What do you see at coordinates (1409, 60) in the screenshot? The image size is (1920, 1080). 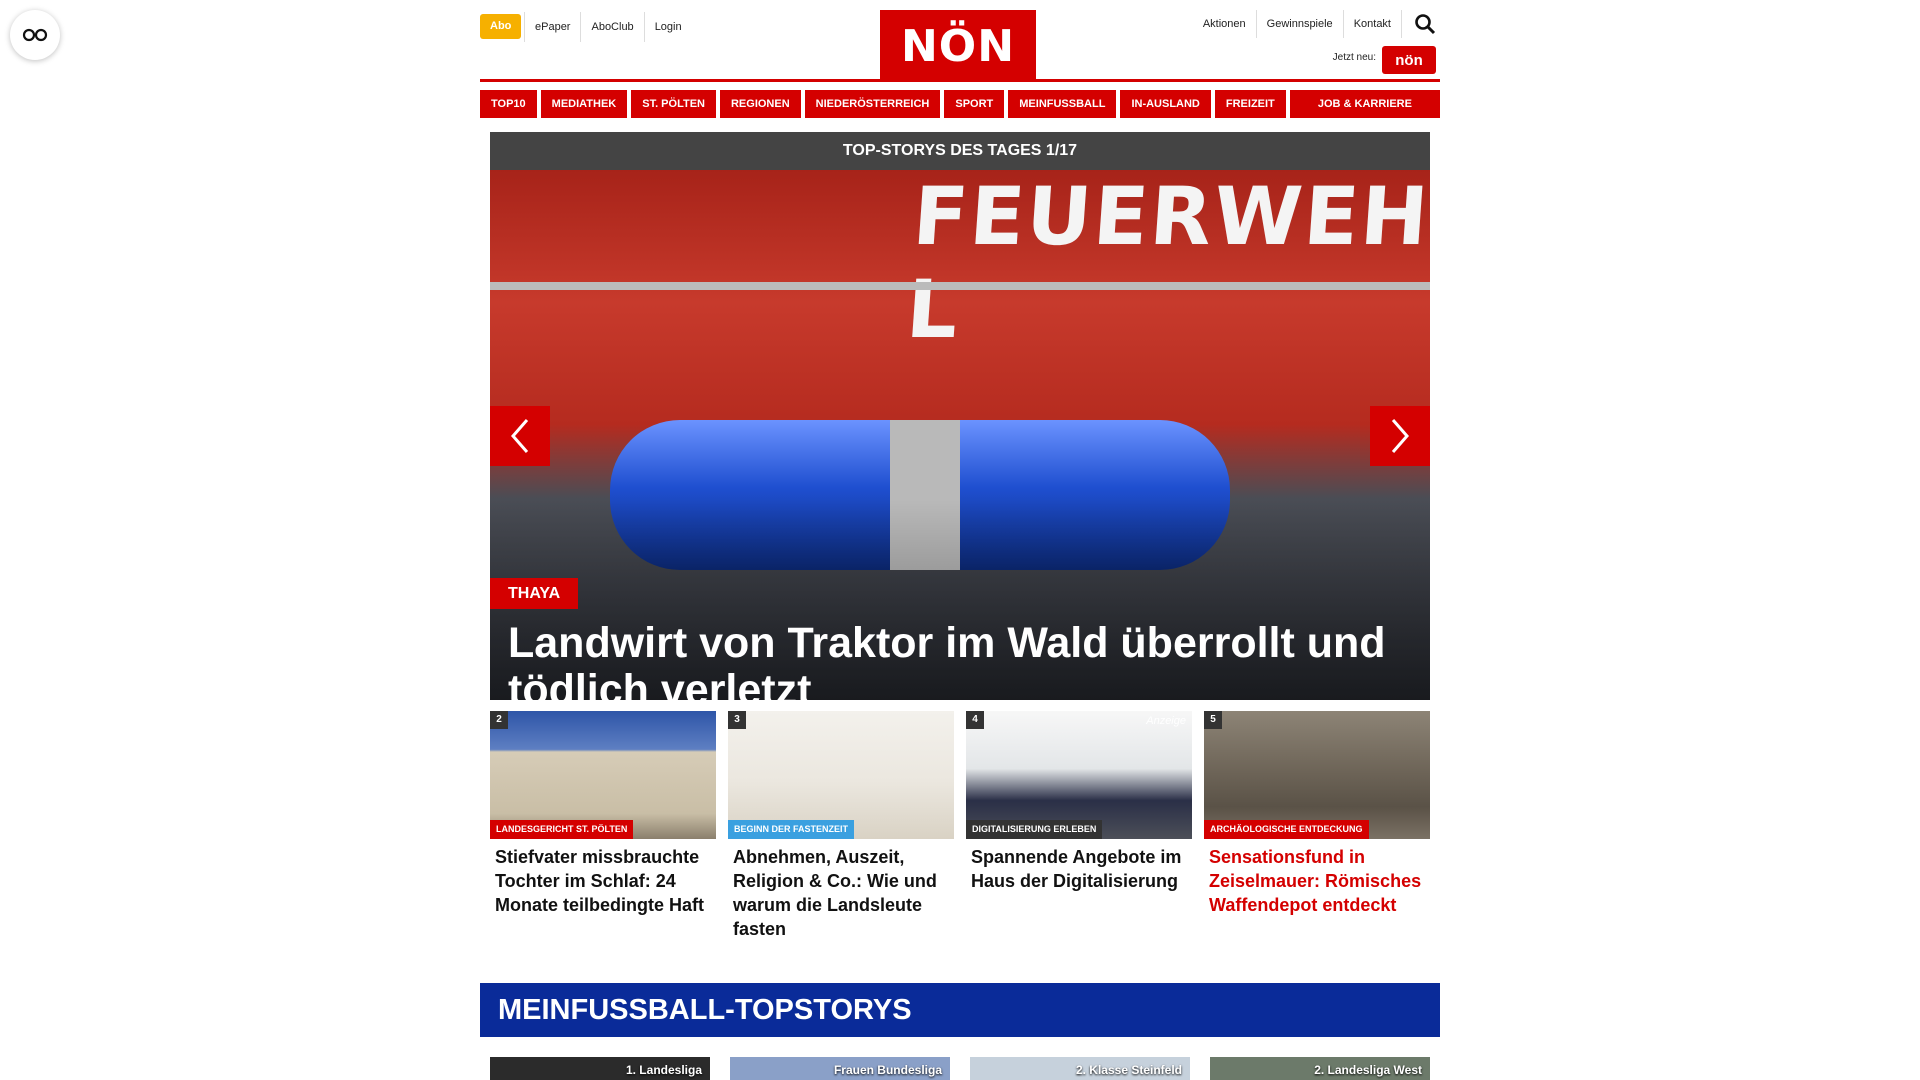 I see `promo-logo: nön` at bounding box center [1409, 60].